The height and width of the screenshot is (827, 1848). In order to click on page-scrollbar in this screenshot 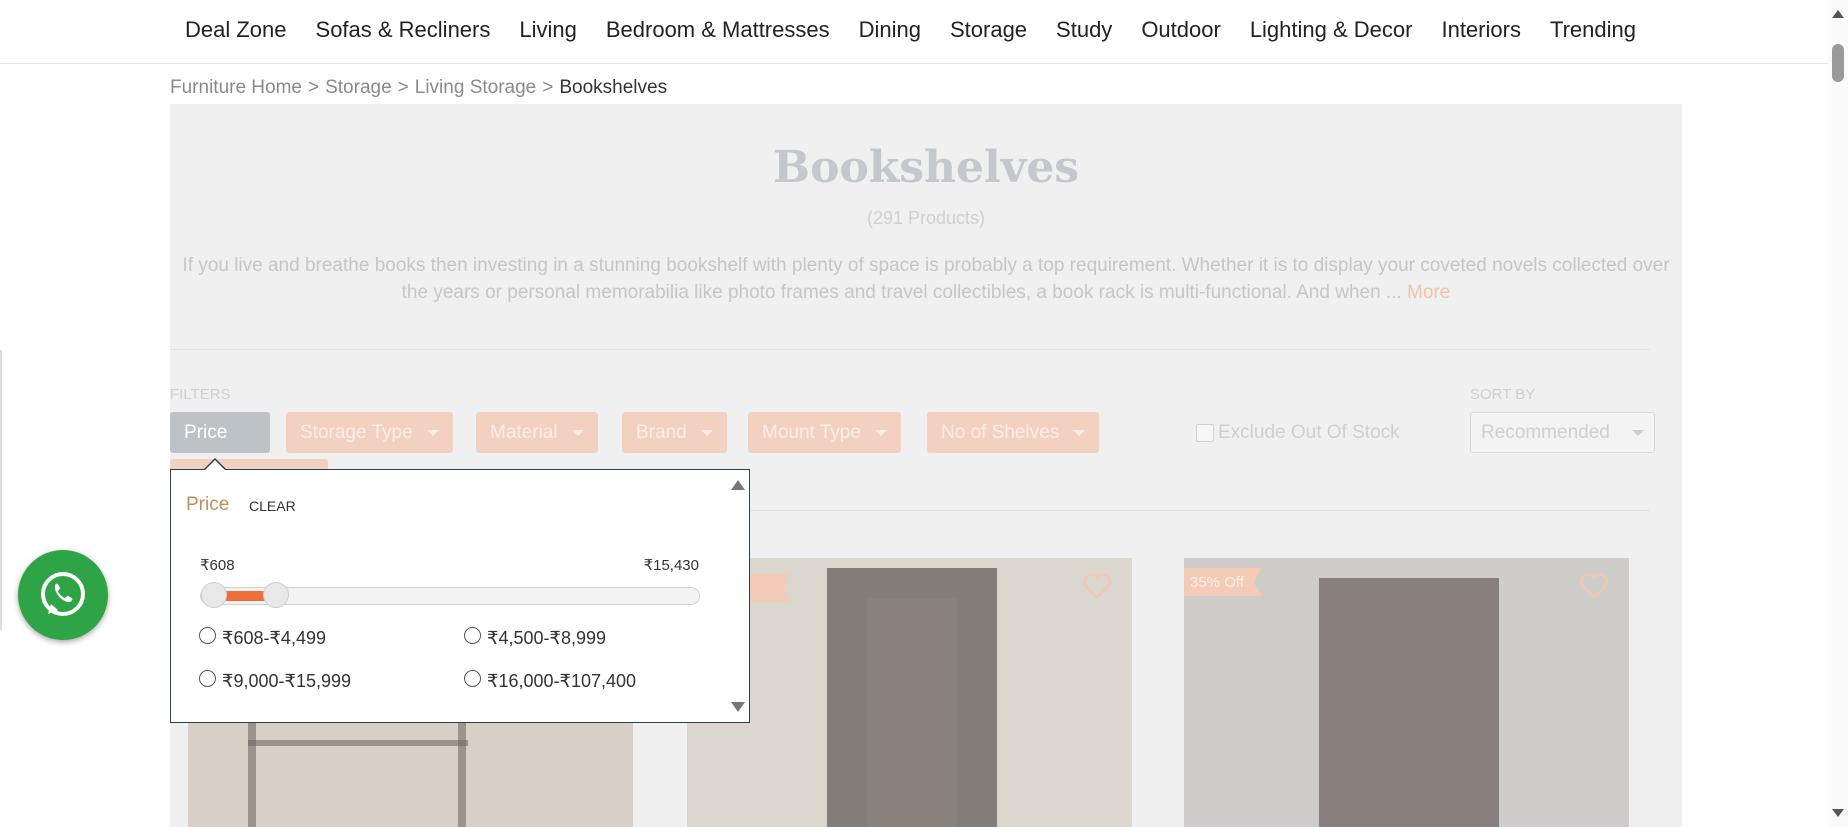, I will do `click(1838, 413)`.